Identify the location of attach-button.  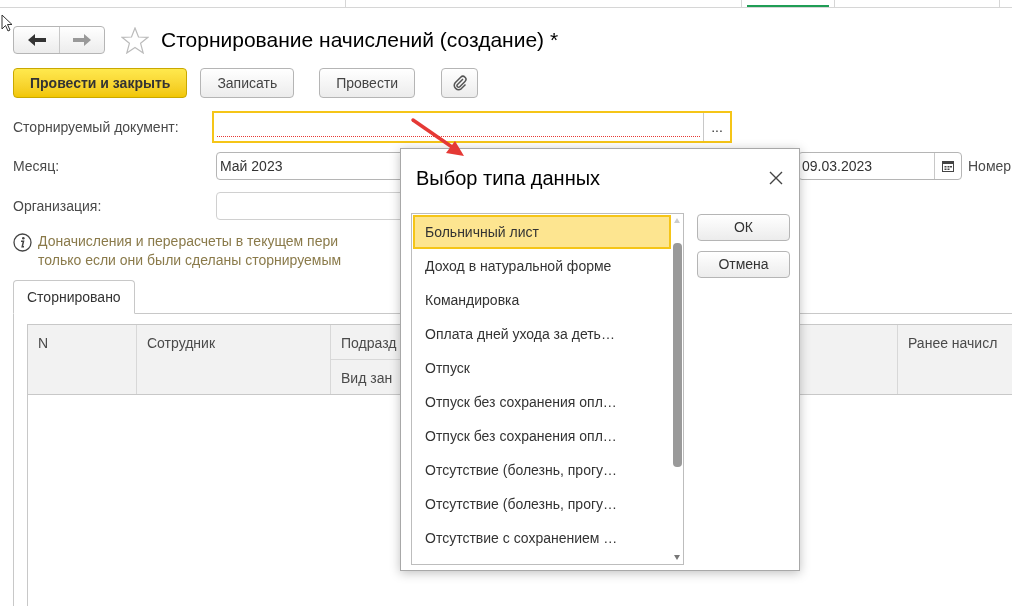
(460, 83).